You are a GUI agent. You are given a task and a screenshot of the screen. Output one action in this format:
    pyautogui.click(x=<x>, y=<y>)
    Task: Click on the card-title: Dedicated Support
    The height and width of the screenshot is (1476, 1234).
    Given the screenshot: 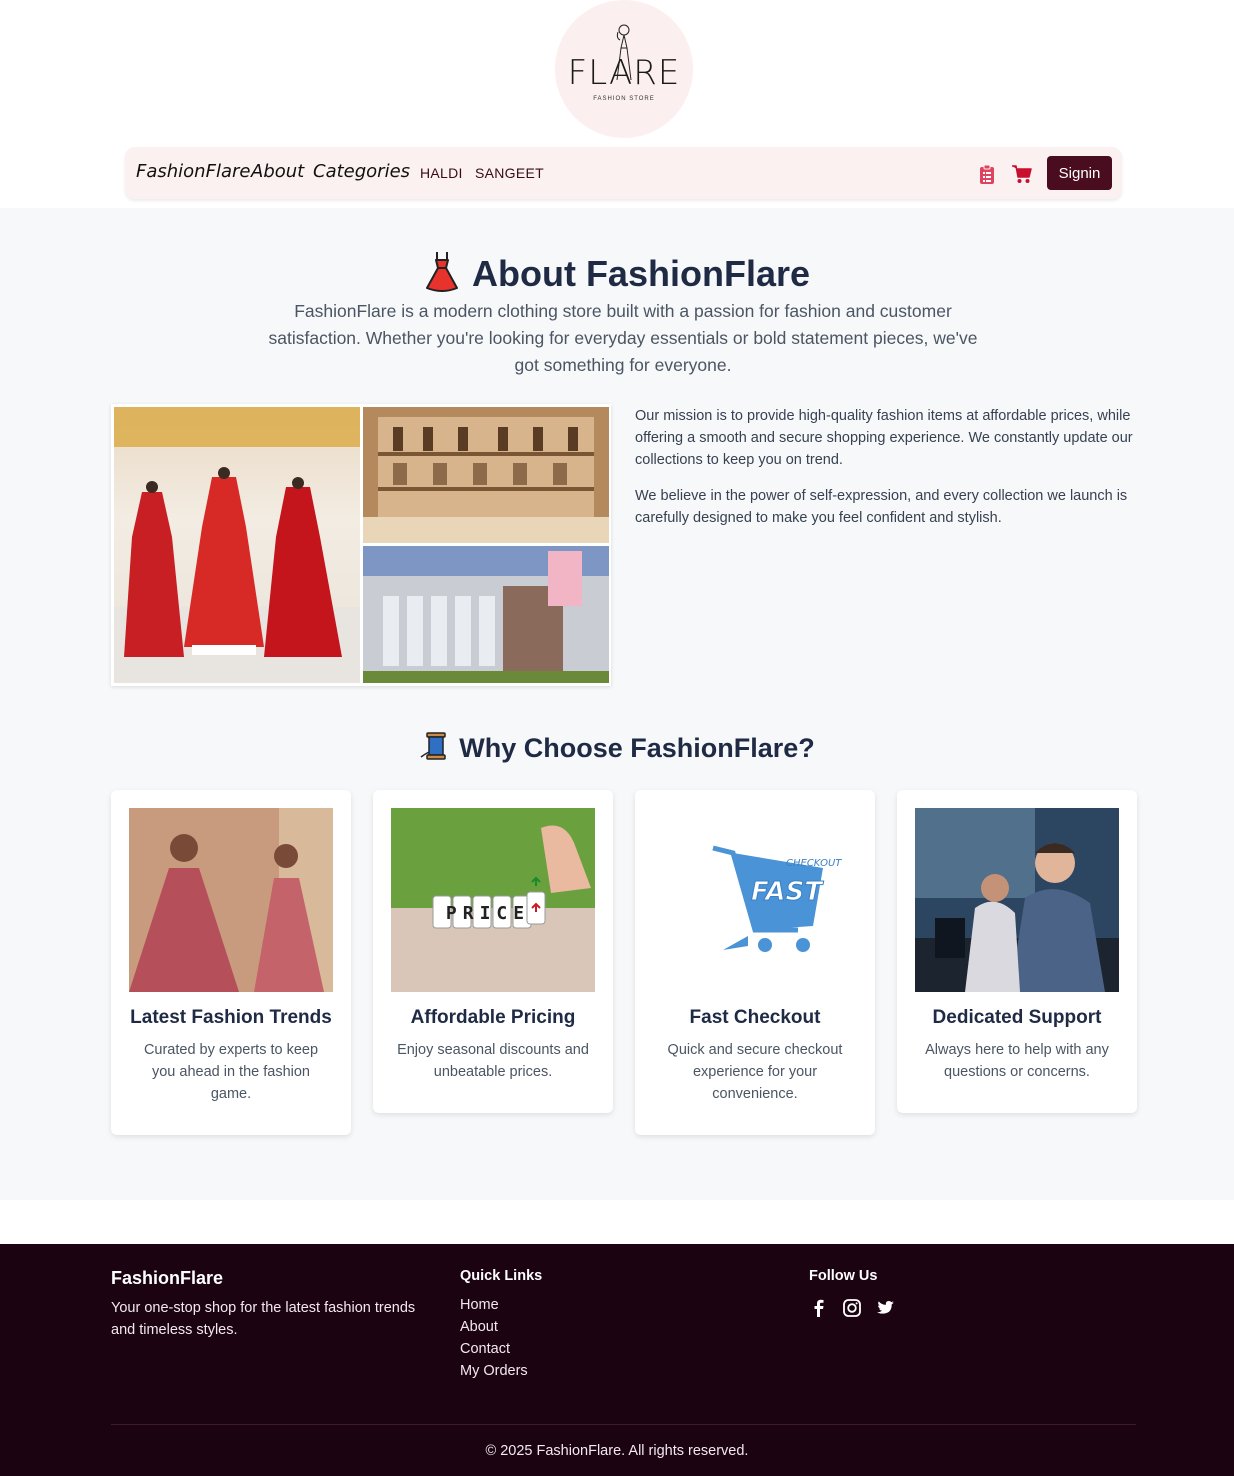 What is the action you would take?
    pyautogui.click(x=1017, y=1017)
    